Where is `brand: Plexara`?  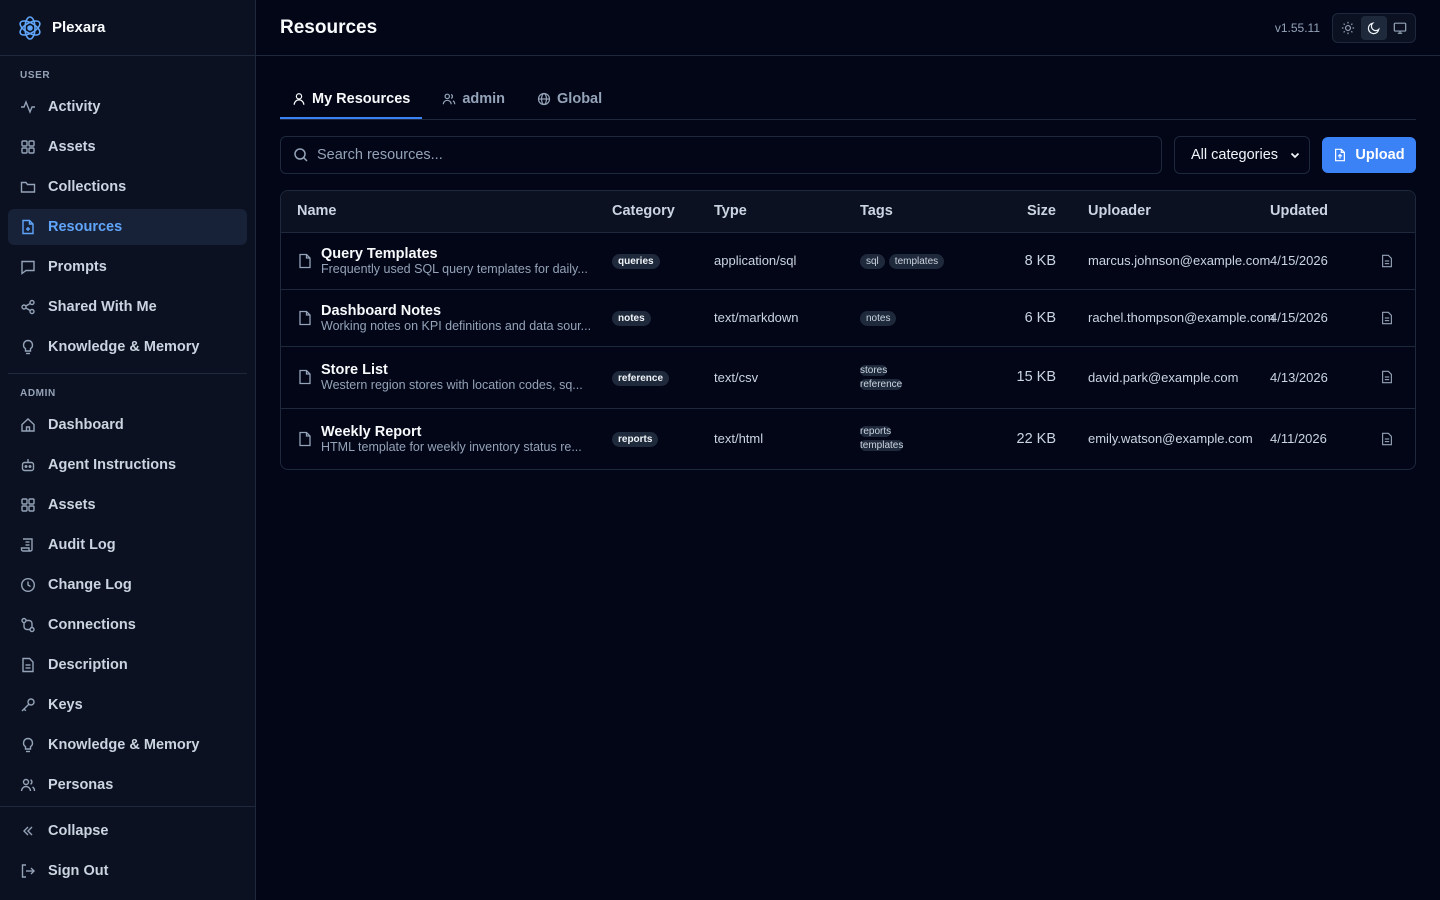 brand: Plexara is located at coordinates (127, 28).